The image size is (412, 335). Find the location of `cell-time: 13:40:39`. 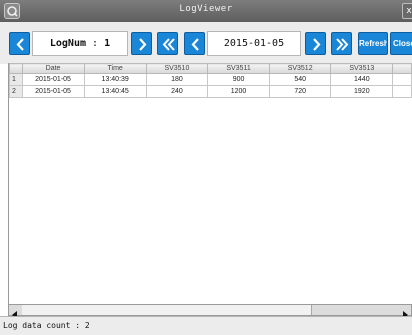

cell-time: 13:40:39 is located at coordinates (115, 79).